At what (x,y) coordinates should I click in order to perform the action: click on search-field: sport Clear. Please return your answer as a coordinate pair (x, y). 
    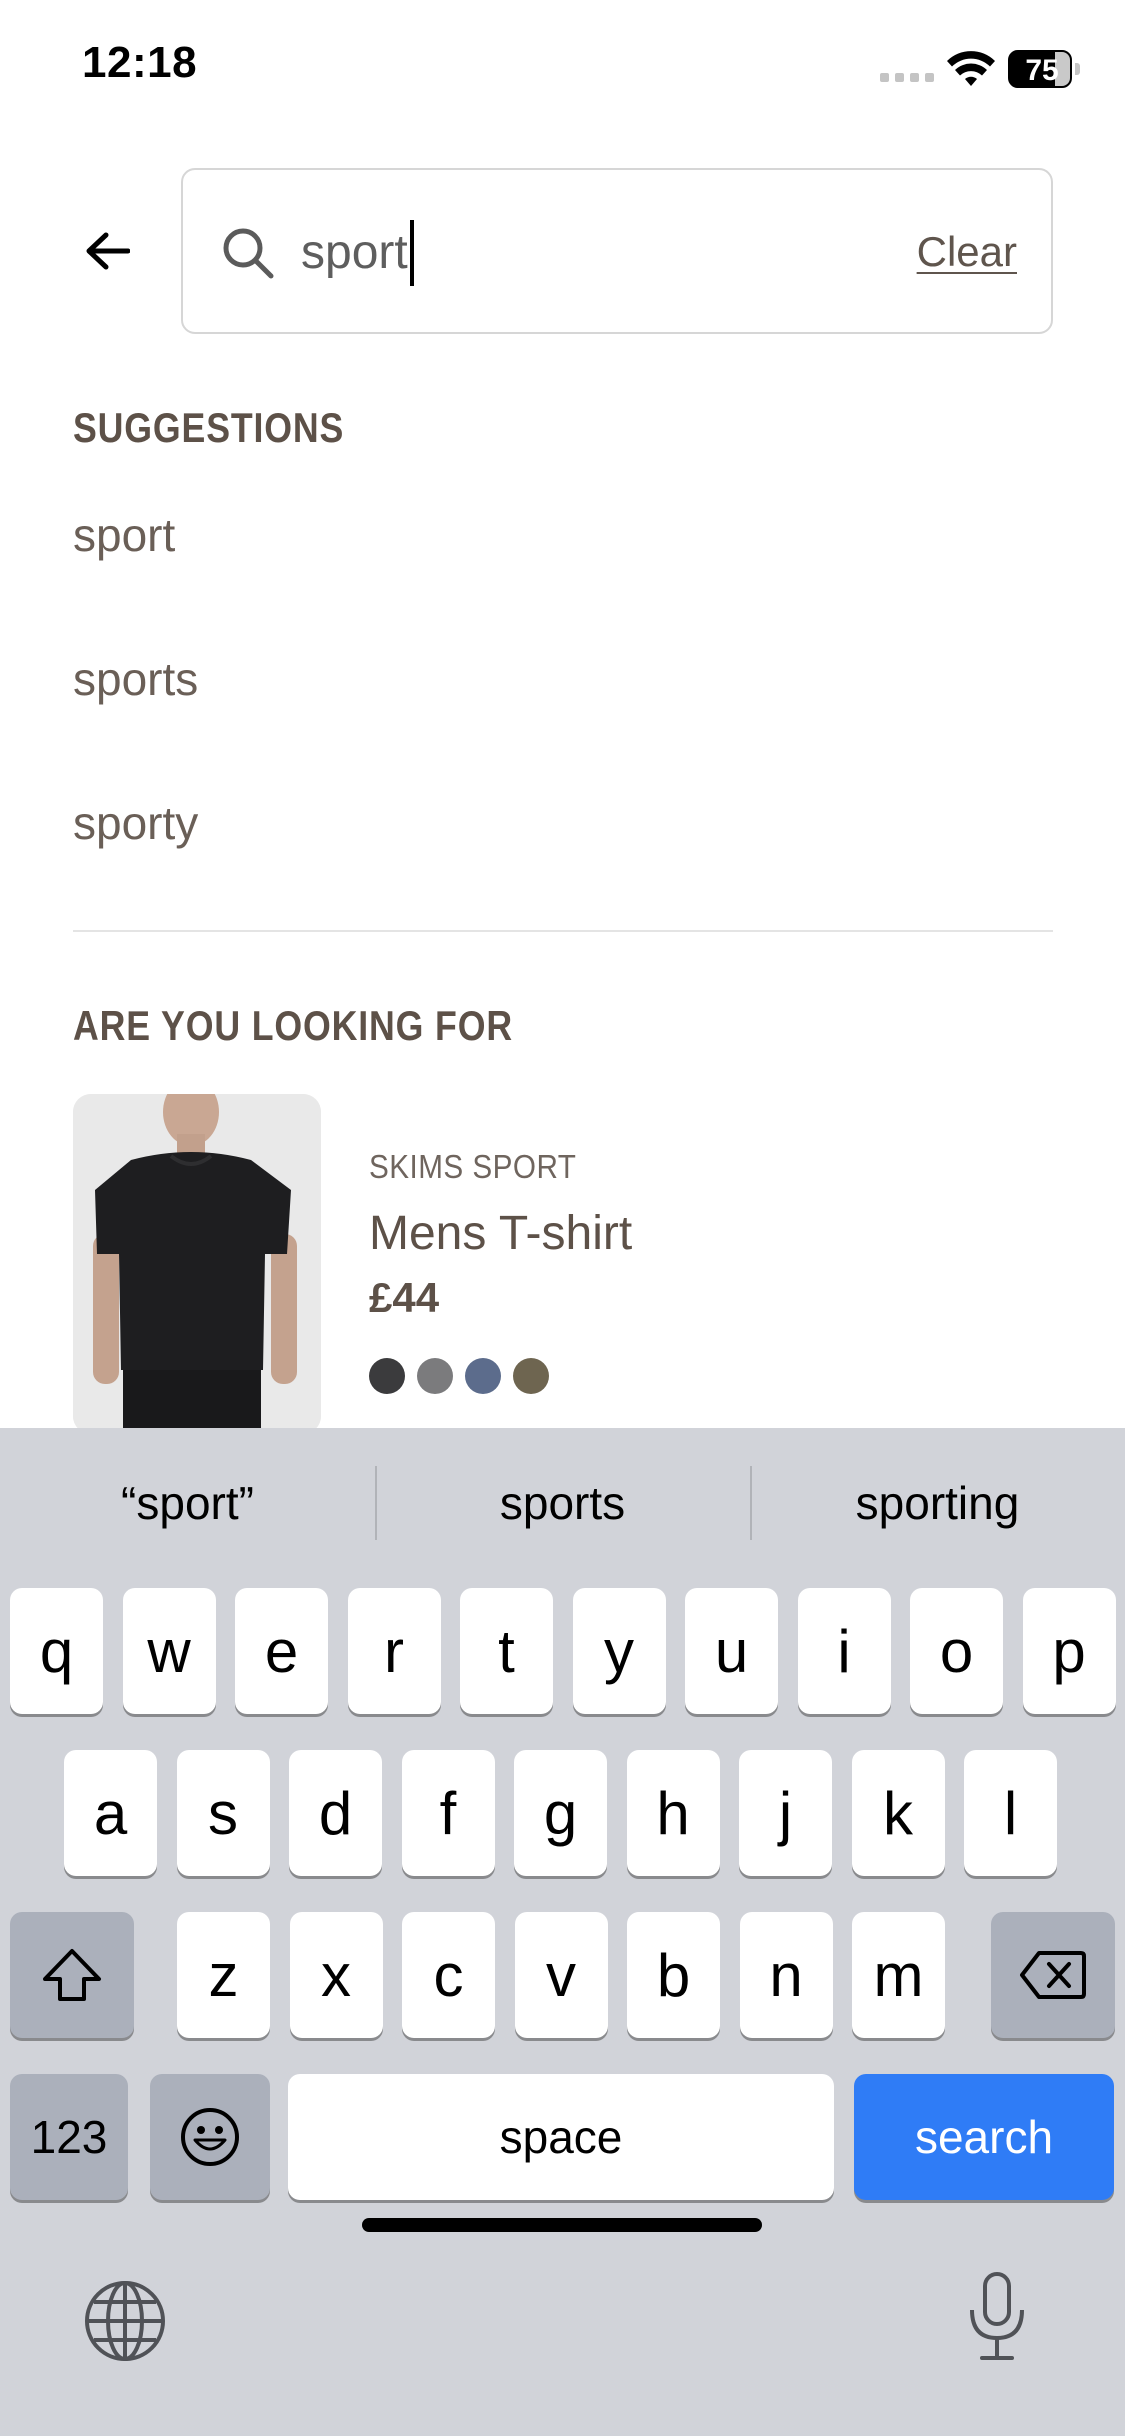
    Looking at the image, I should click on (617, 251).